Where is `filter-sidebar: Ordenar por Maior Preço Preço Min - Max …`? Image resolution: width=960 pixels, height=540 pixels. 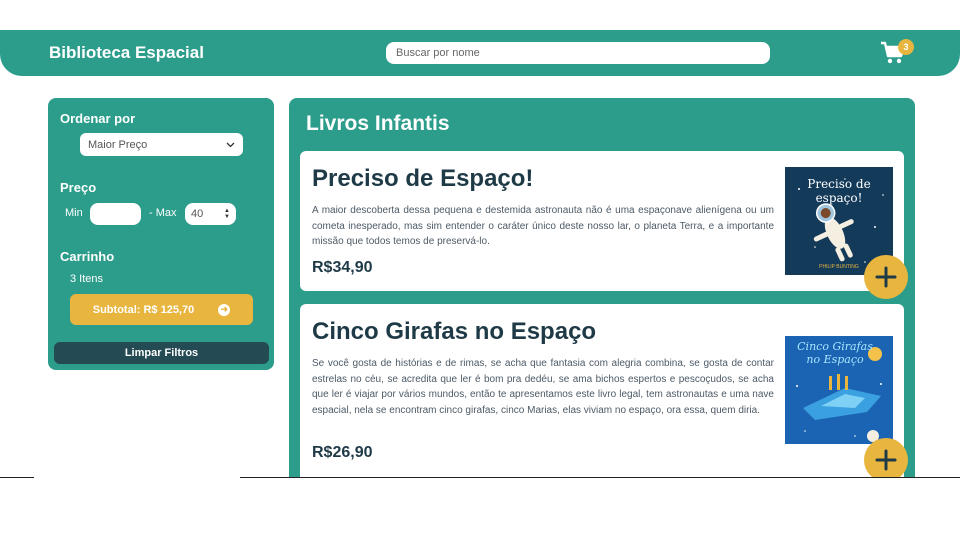 filter-sidebar: Ordenar por Maior Preço Preço Min - Max … is located at coordinates (161, 234).